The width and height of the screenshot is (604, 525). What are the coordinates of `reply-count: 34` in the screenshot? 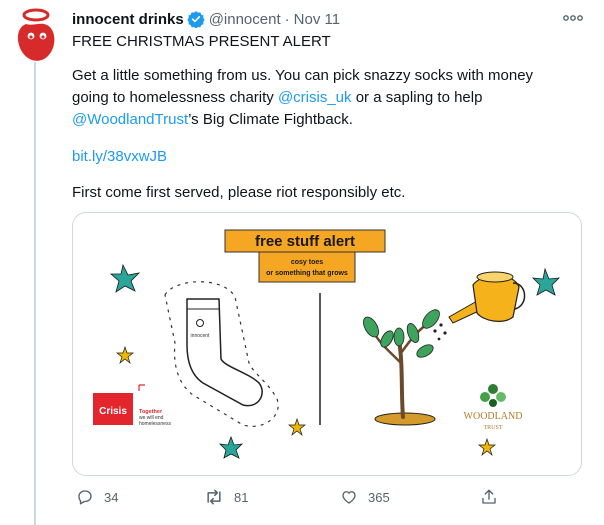 It's located at (111, 497).